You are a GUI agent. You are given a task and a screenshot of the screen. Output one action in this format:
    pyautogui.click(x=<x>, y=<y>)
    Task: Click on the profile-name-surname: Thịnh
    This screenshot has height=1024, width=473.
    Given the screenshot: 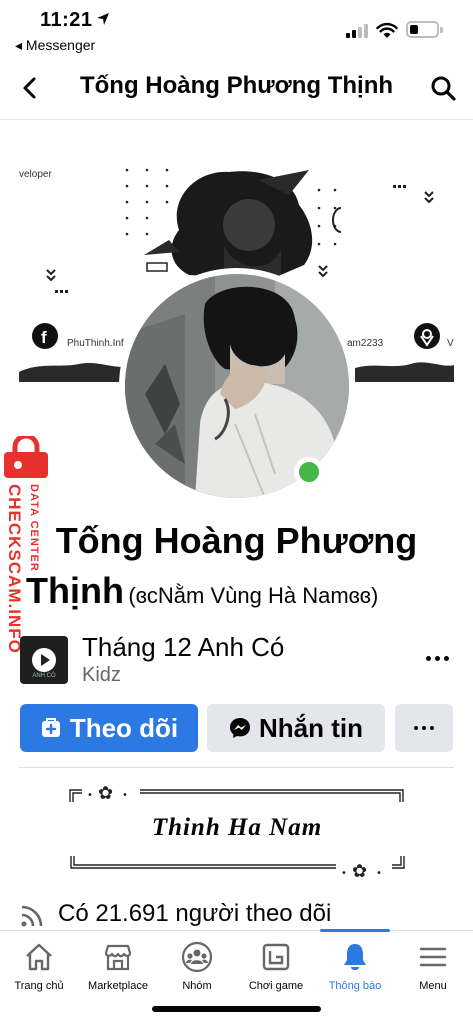 What is the action you would take?
    pyautogui.click(x=75, y=590)
    